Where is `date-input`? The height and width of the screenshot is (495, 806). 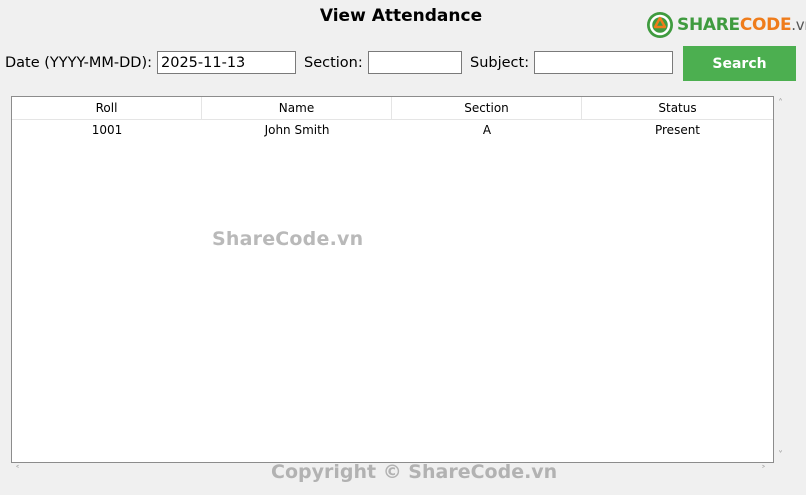
date-input is located at coordinates (226, 62).